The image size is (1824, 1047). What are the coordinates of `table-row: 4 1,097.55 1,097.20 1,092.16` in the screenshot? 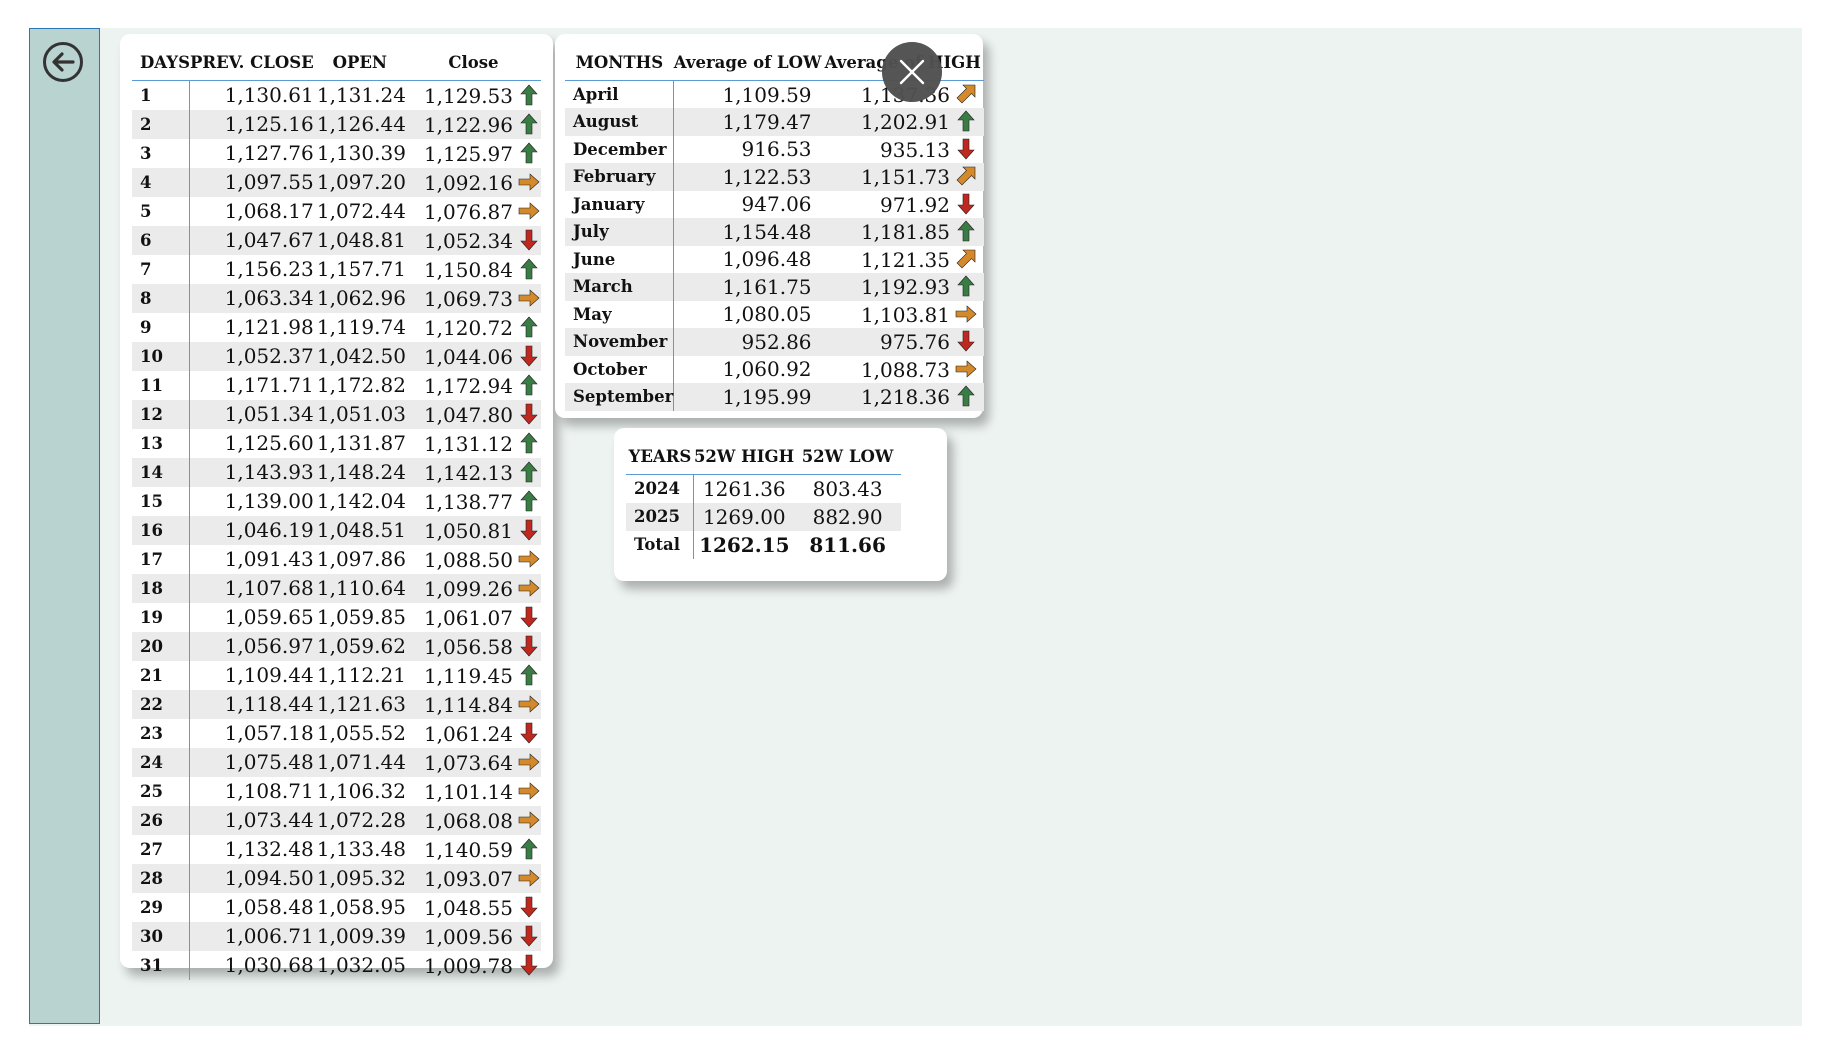 It's located at (336, 182).